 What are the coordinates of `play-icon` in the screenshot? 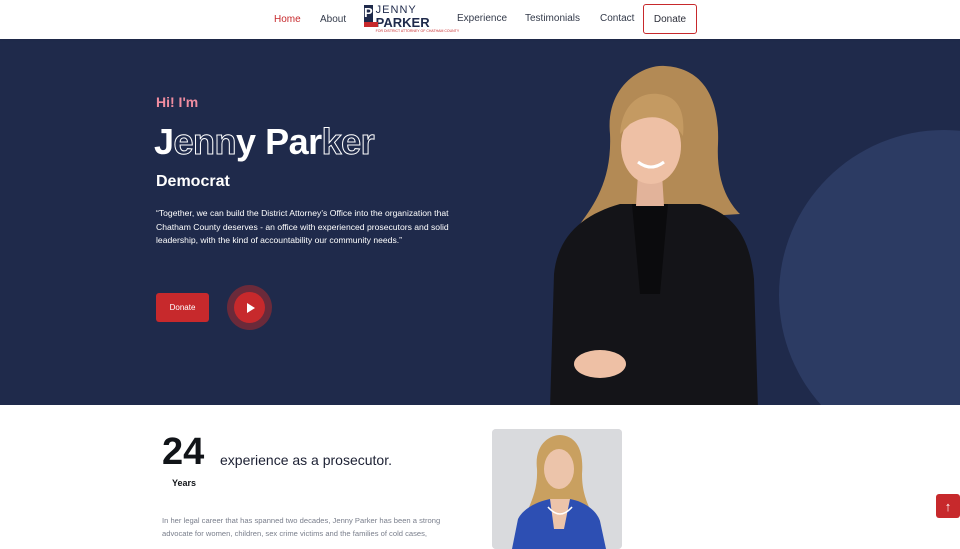 It's located at (250, 307).